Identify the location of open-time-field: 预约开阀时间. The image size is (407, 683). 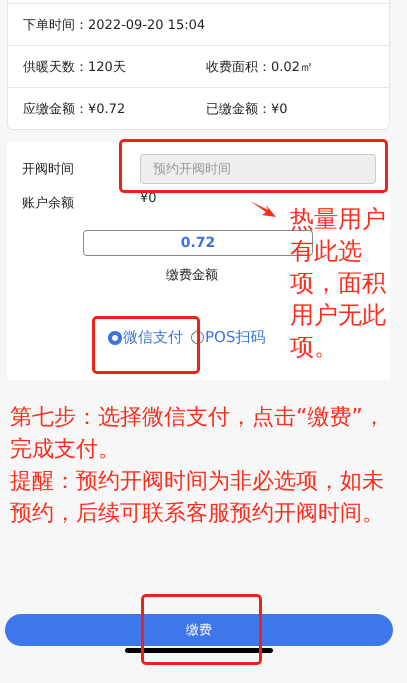
(258, 169).